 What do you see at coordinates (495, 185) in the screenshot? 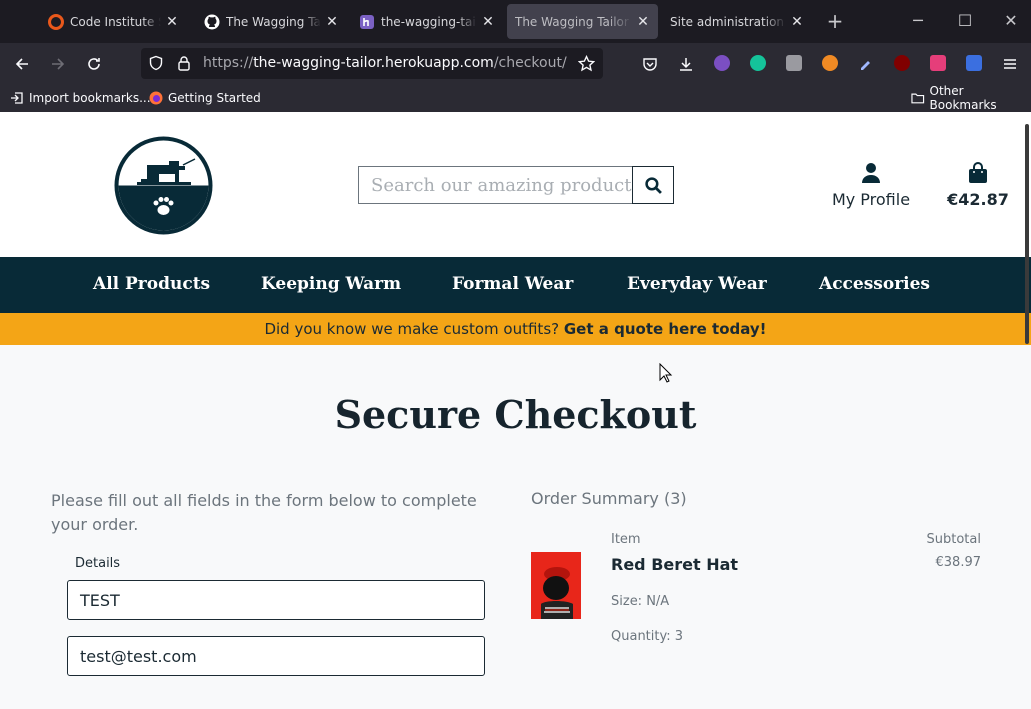
I see `search-input: Search our amazing products` at bounding box center [495, 185].